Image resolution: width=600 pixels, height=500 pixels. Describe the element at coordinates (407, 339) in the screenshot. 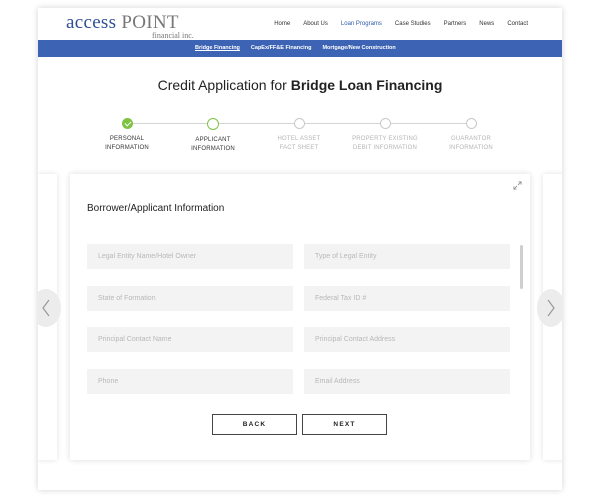

I see `principal-contact-address-field: Principal Contact Address` at that location.